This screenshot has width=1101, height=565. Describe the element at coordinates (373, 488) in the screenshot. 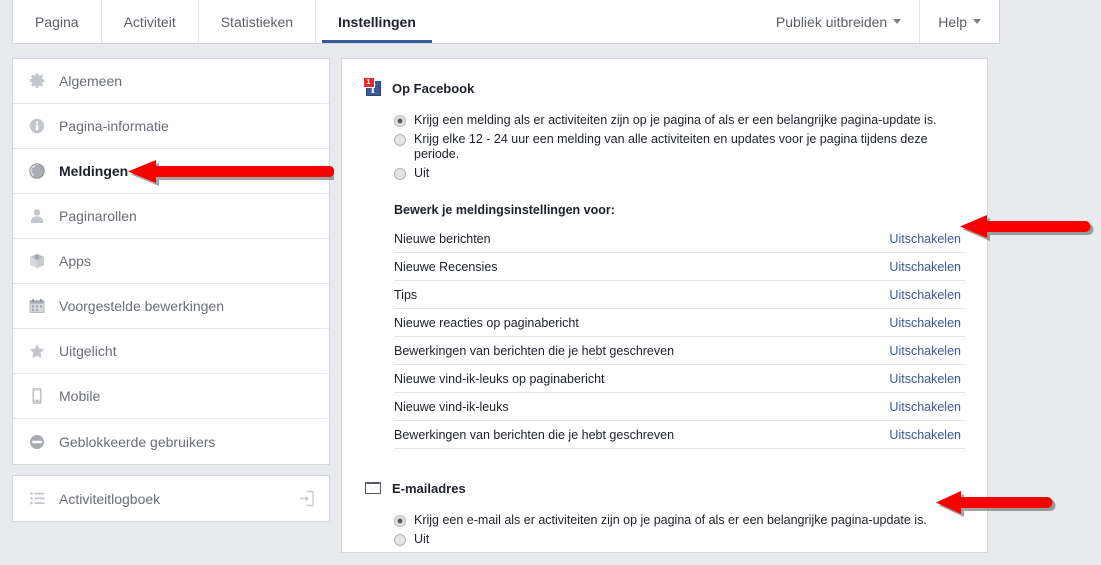

I see `envelope-icon` at that location.